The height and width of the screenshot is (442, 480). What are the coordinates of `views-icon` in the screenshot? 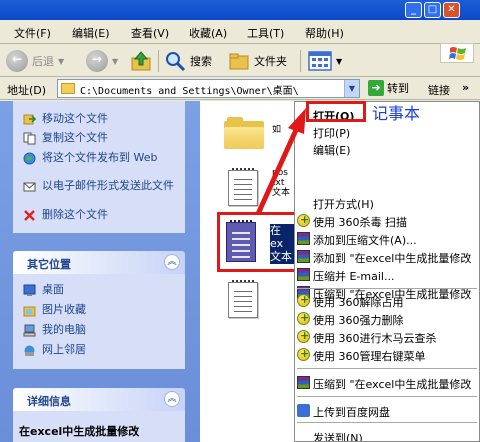 It's located at (320, 61).